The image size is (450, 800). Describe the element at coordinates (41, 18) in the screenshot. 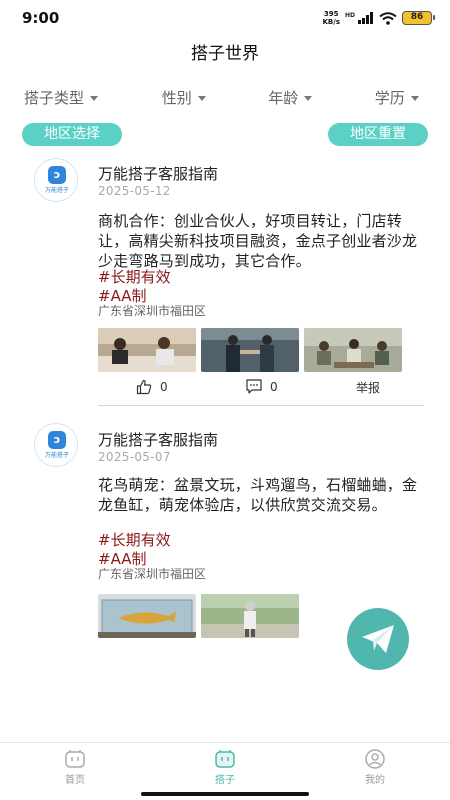

I see `status-time: 9:00` at that location.